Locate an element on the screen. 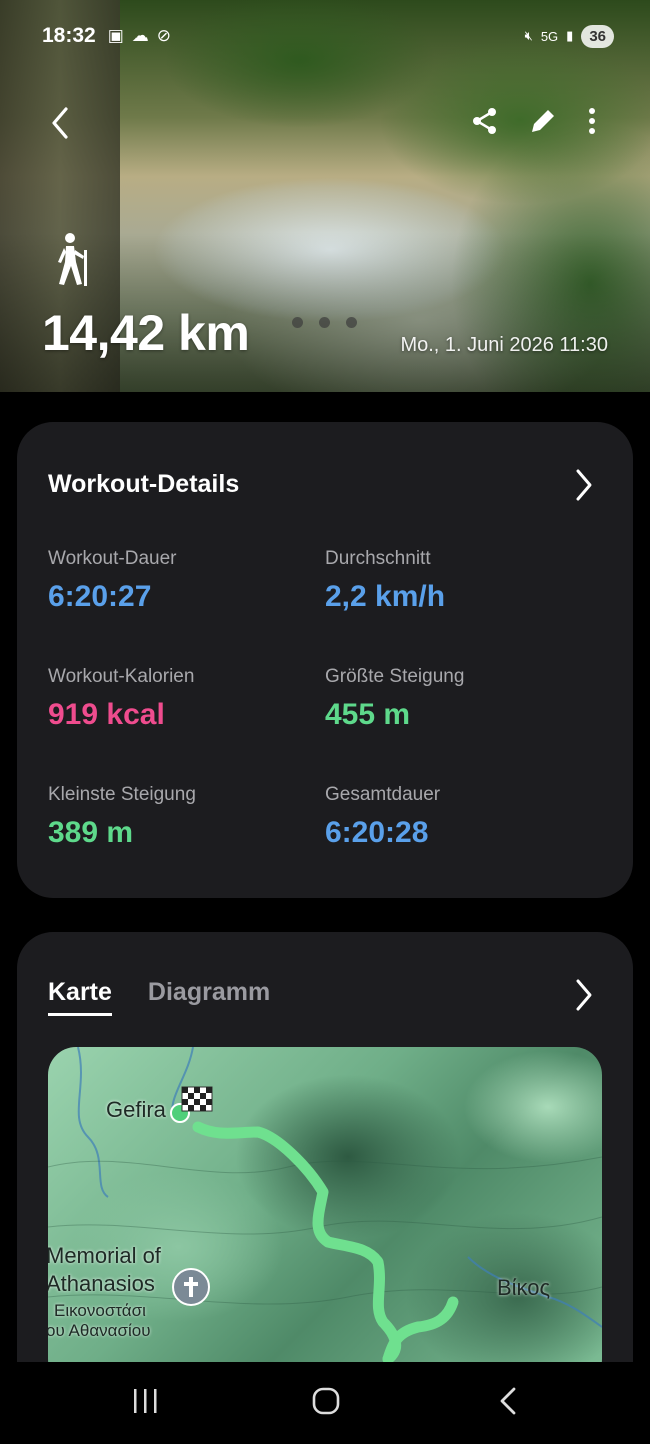  network-label: 5G is located at coordinates (549, 36).